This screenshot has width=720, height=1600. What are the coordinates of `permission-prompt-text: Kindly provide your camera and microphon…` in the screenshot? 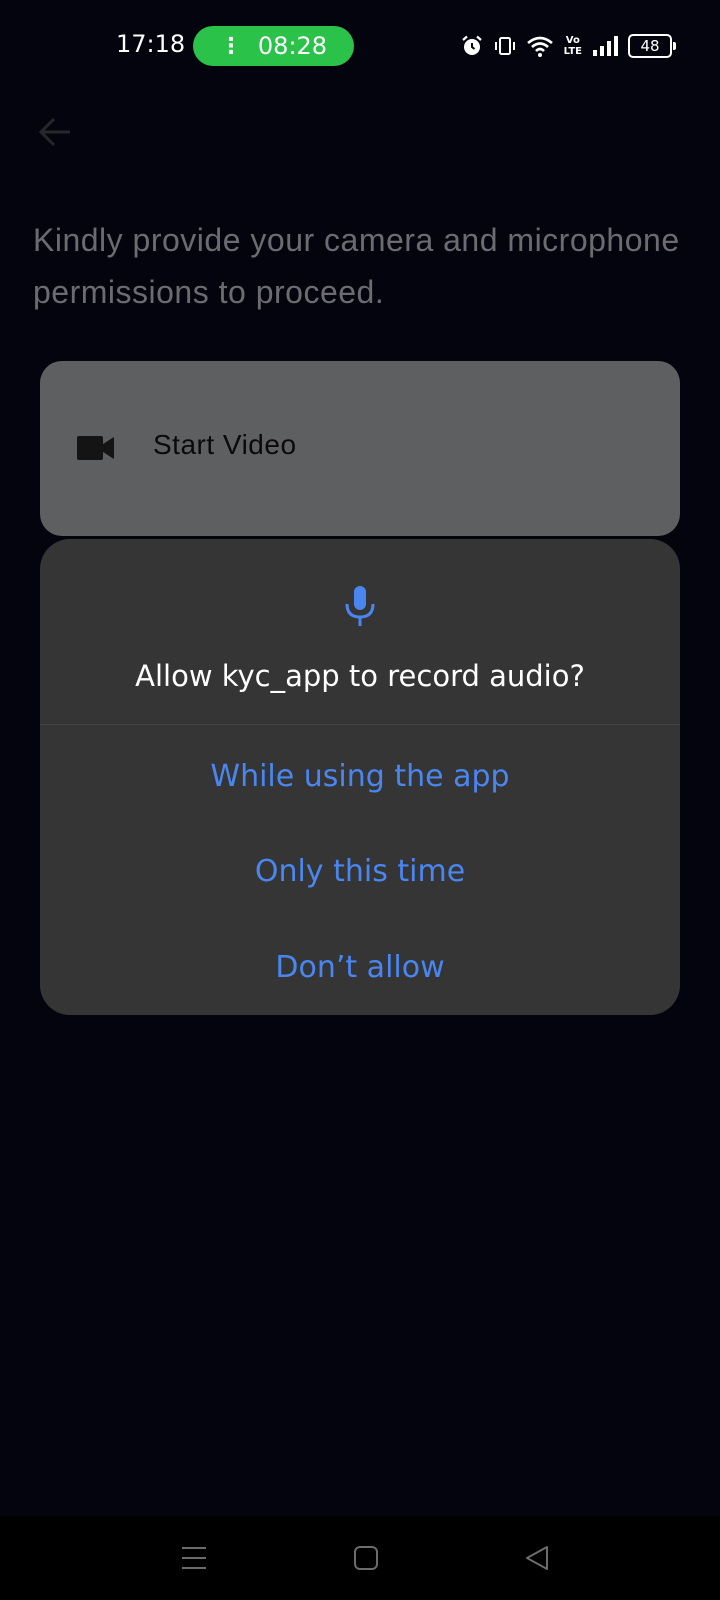 It's located at (356, 266).